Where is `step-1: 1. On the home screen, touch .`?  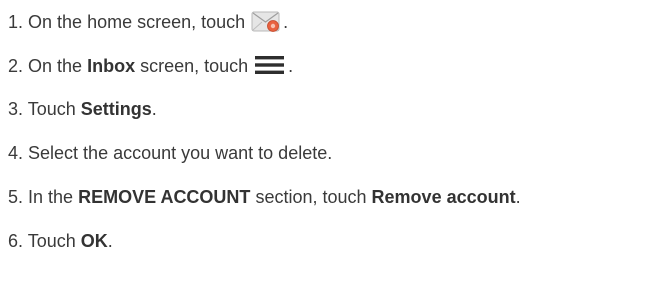
step-1: 1. On the home screen, touch . is located at coordinates (148, 22).